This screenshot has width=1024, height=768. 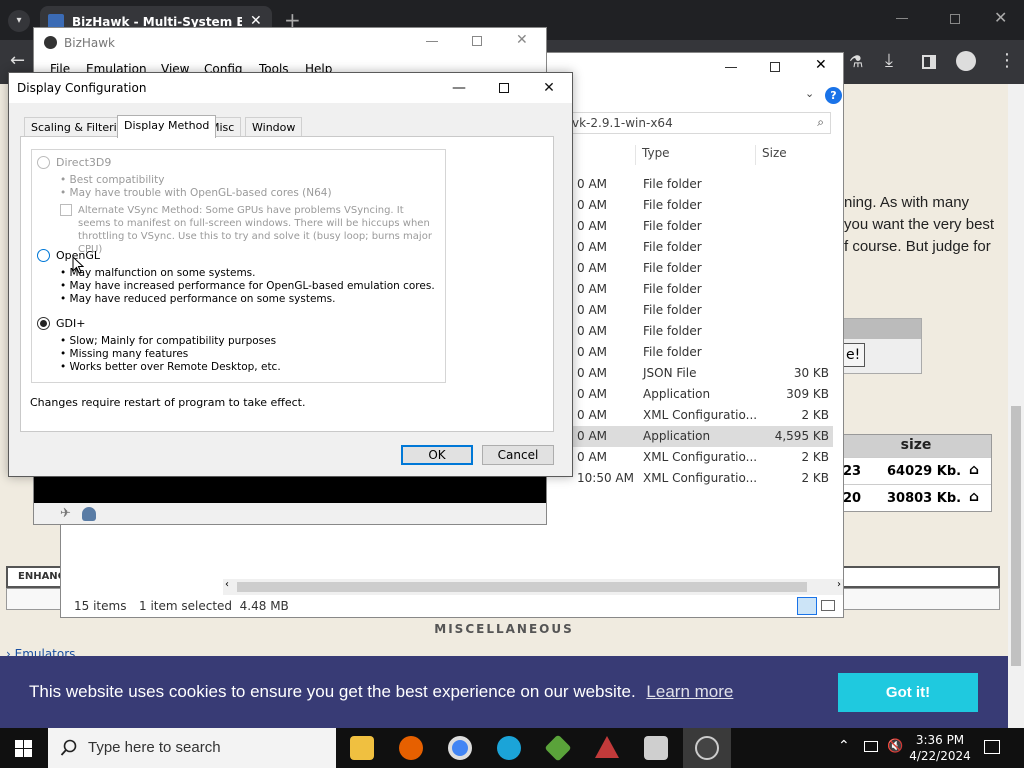 I want to click on git-icon, so click(x=558, y=748).